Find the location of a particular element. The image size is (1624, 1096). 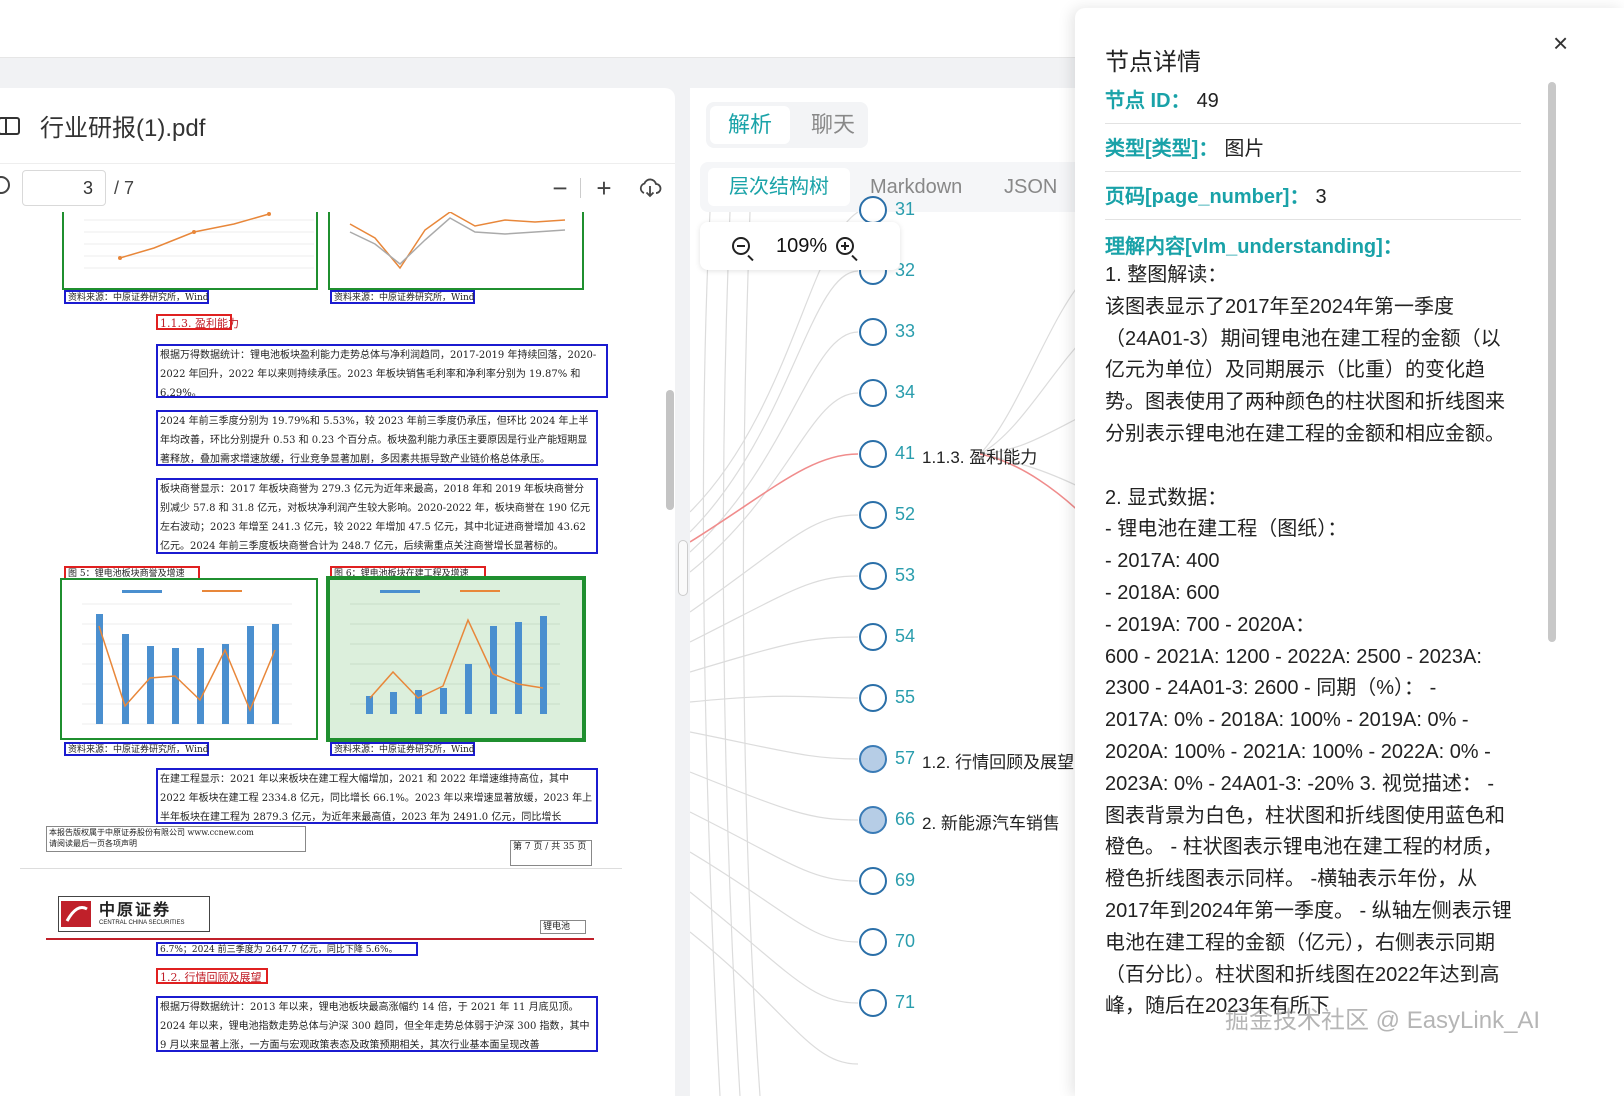

pdf-toolbar: 3 / 7 − + is located at coordinates (337, 188).